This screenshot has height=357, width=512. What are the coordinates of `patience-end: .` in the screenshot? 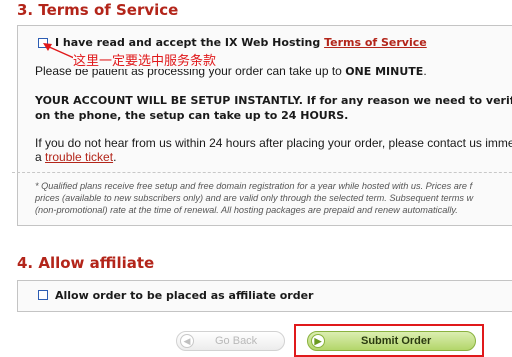 It's located at (425, 71).